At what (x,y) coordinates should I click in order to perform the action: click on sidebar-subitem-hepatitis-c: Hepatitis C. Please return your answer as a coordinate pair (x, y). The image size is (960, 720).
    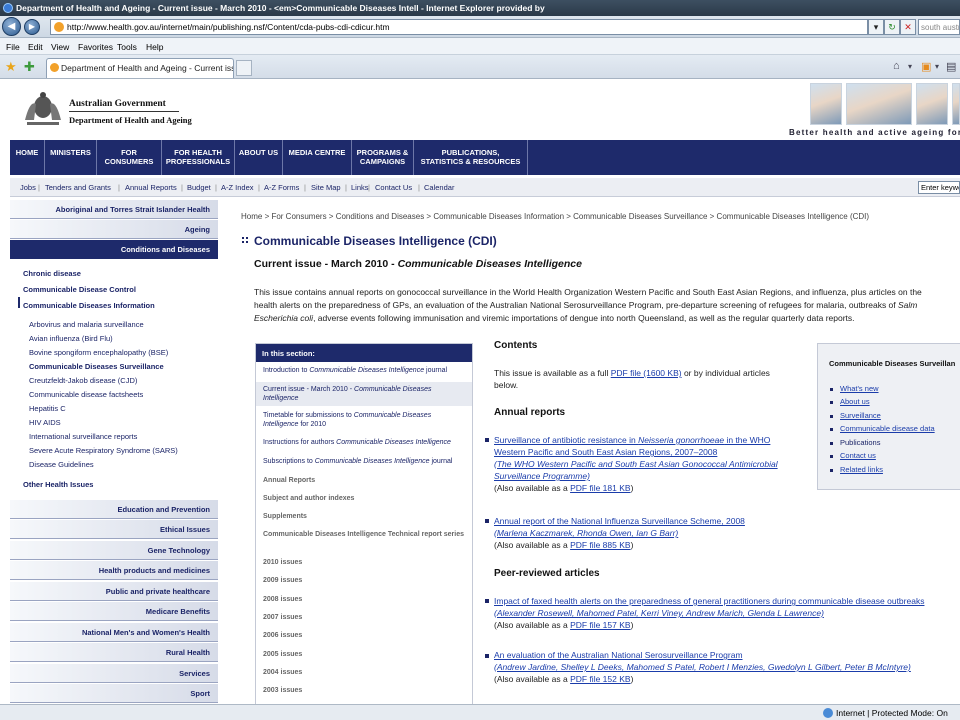
    Looking at the image, I should click on (47, 408).